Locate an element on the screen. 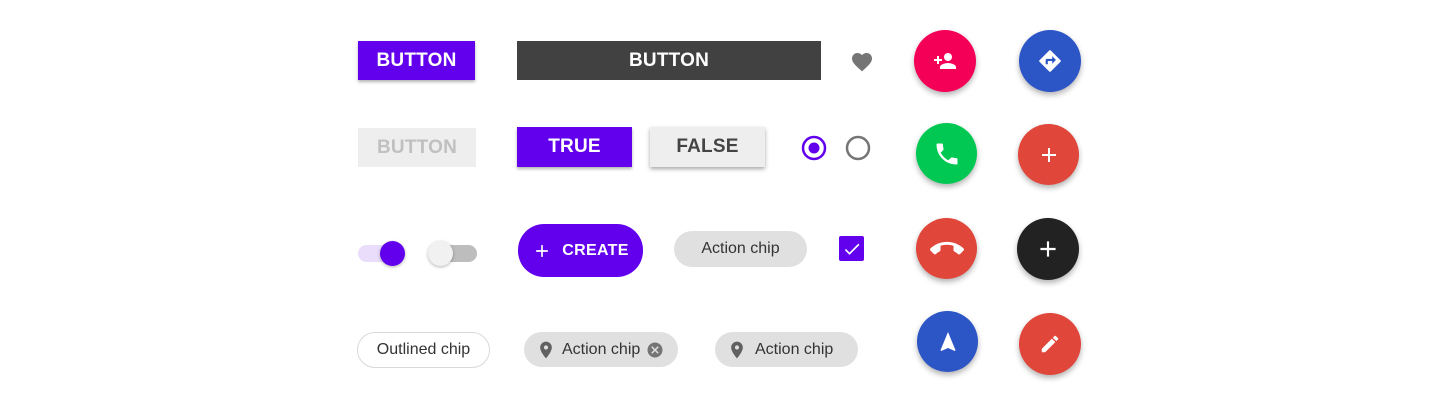  phone-icon is located at coordinates (947, 154).